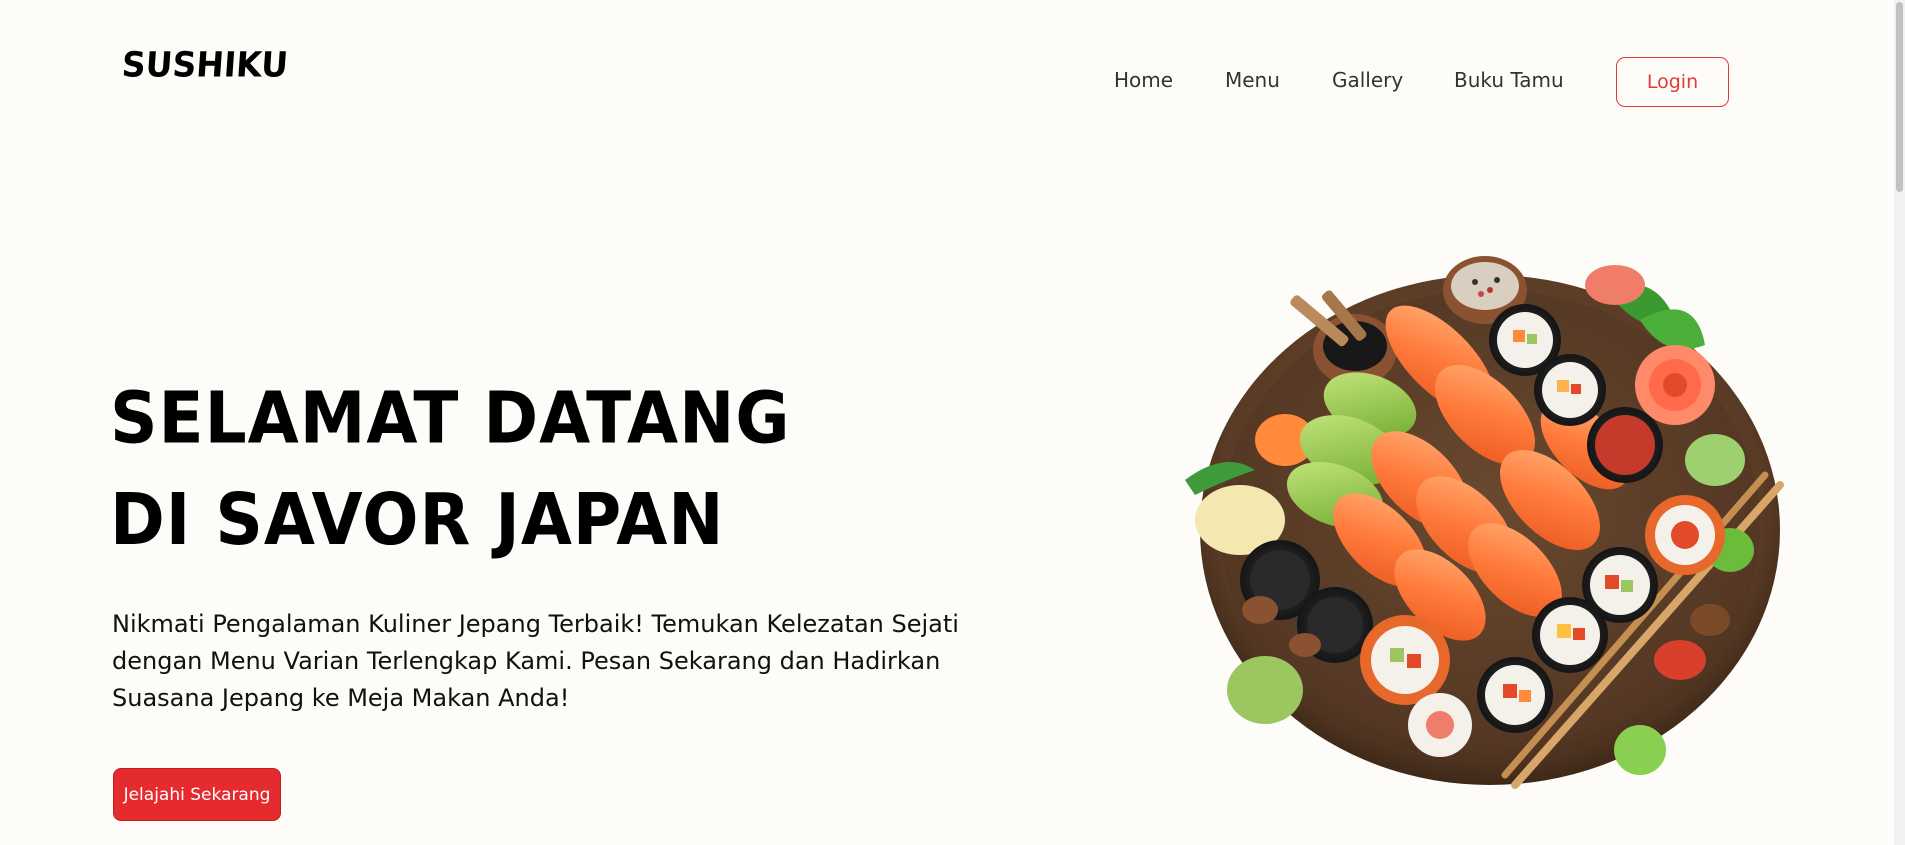 The width and height of the screenshot is (1905, 845). I want to click on flower-garnish, so click(1675, 385).